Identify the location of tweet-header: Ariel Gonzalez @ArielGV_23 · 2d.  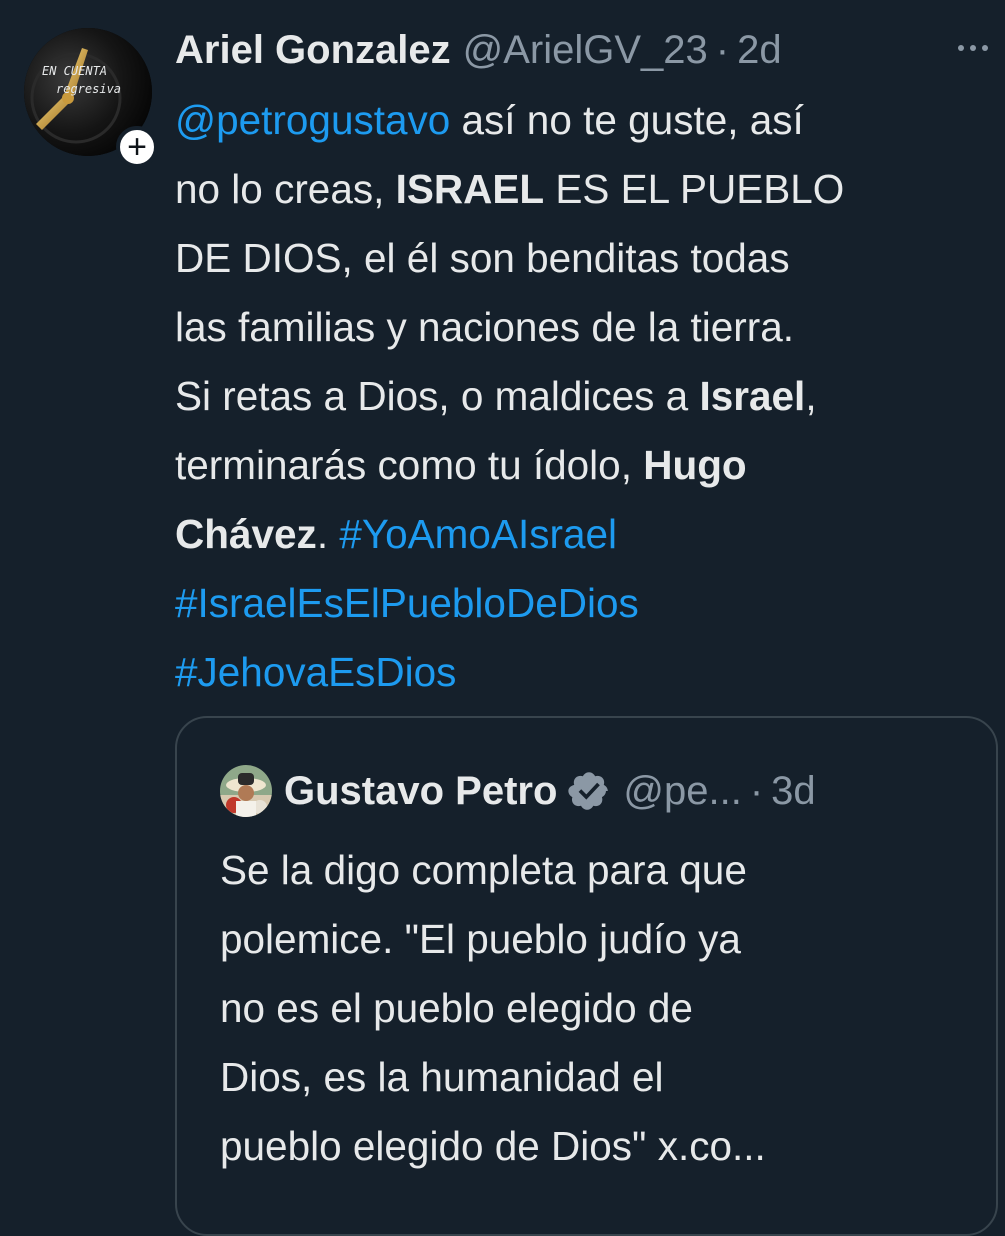
(478, 50).